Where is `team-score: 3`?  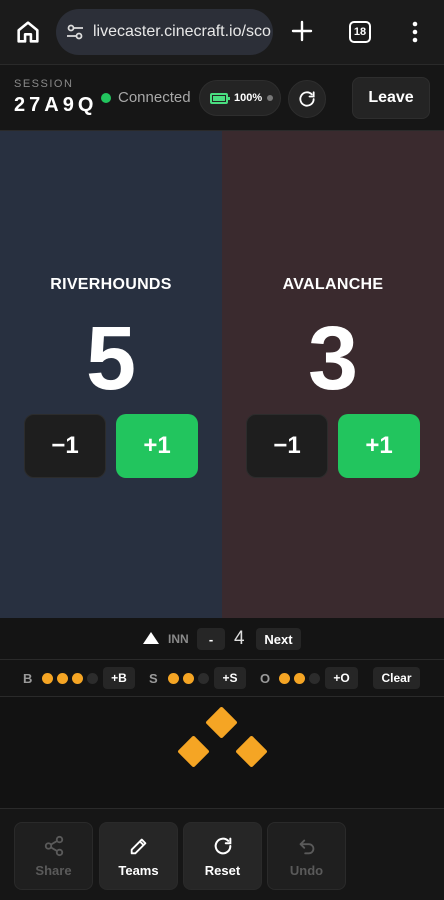 team-score: 3 is located at coordinates (333, 359).